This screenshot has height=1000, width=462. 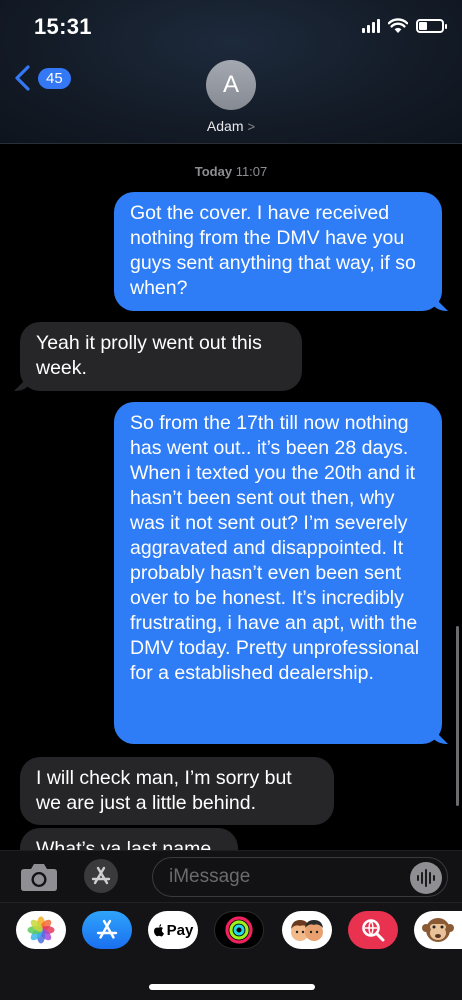 What do you see at coordinates (213, 171) in the screenshot?
I see `timestamp-day: Today` at bounding box center [213, 171].